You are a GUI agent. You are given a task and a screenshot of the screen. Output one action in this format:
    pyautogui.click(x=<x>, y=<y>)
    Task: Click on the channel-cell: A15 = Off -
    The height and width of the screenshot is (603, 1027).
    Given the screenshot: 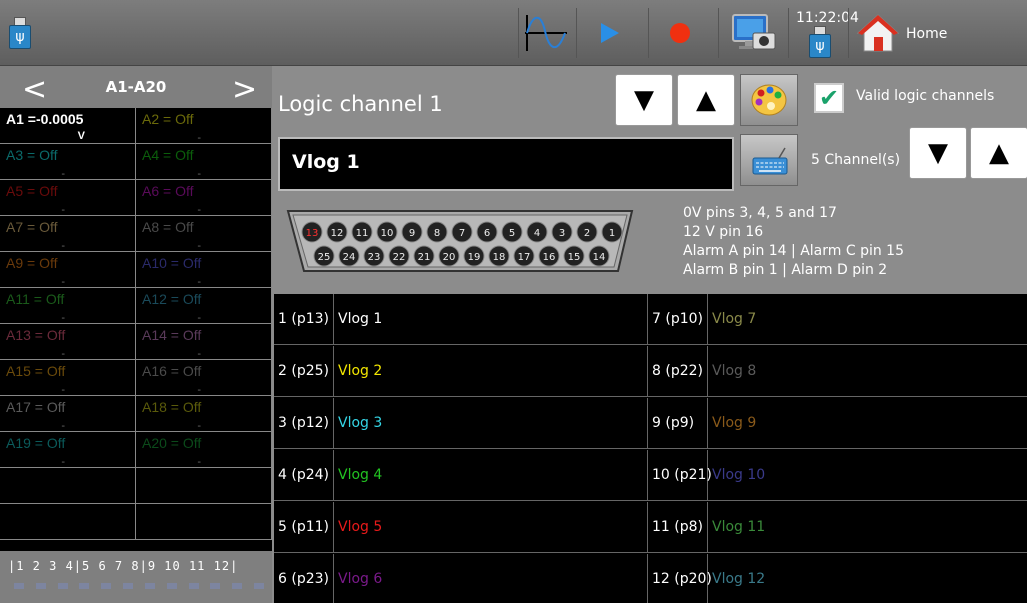 What is the action you would take?
    pyautogui.click(x=68, y=378)
    